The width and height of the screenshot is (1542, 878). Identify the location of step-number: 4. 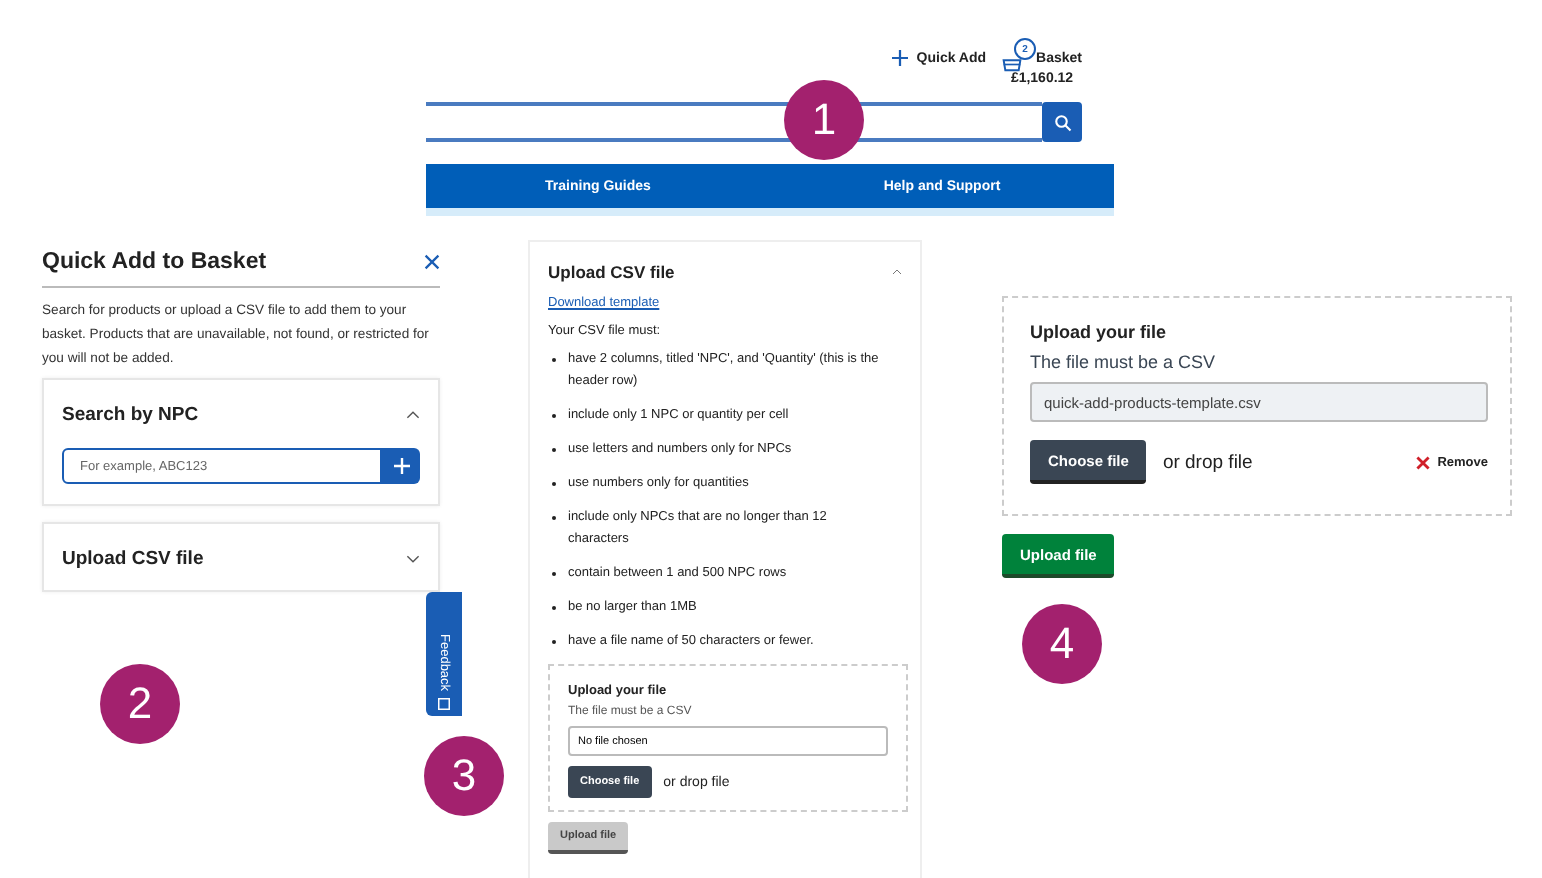
(1062, 644).